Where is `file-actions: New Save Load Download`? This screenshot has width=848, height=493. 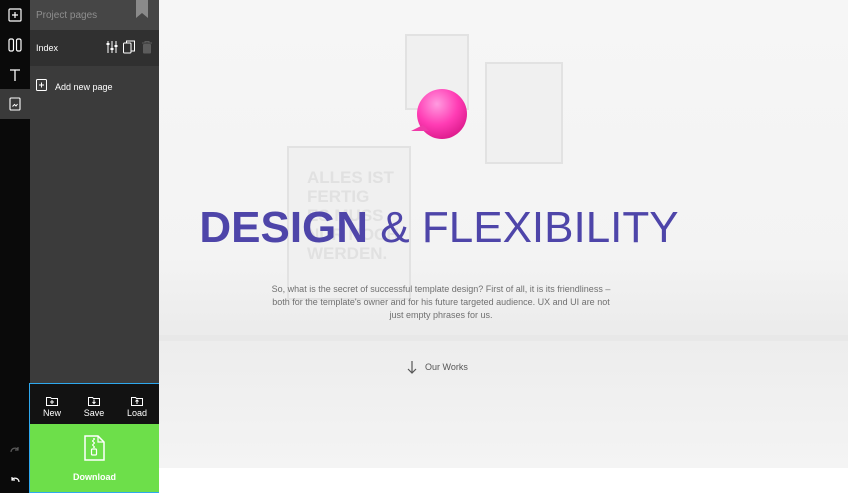 file-actions: New Save Load Download is located at coordinates (94, 438).